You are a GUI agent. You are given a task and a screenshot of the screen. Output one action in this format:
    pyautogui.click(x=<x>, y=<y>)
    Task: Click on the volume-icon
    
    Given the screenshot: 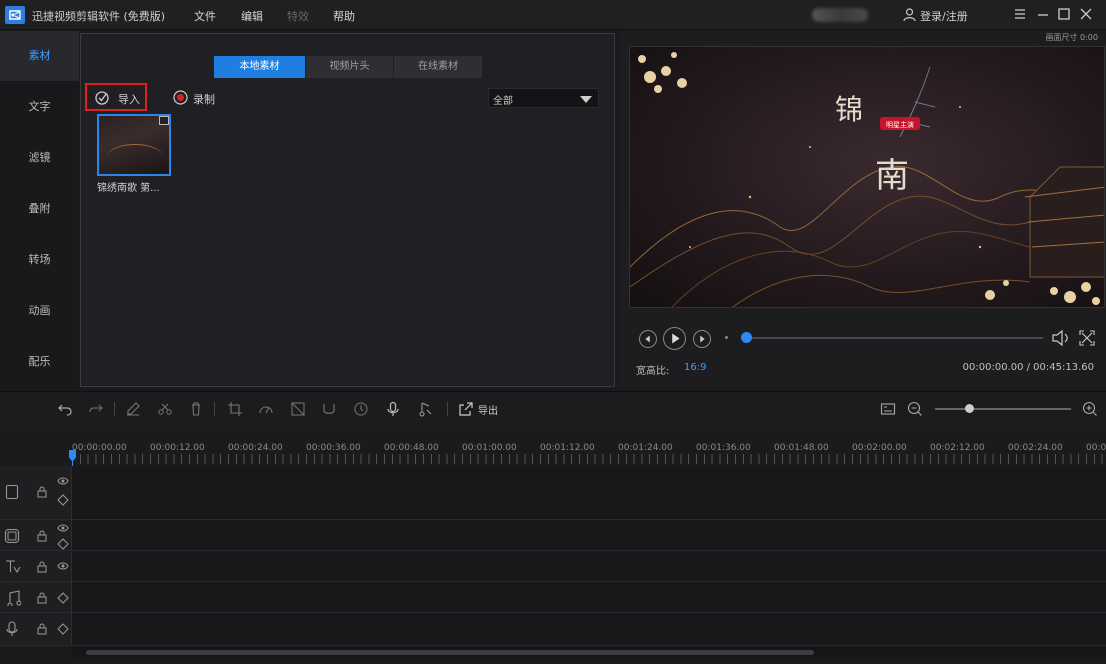 What is the action you would take?
    pyautogui.click(x=1061, y=338)
    